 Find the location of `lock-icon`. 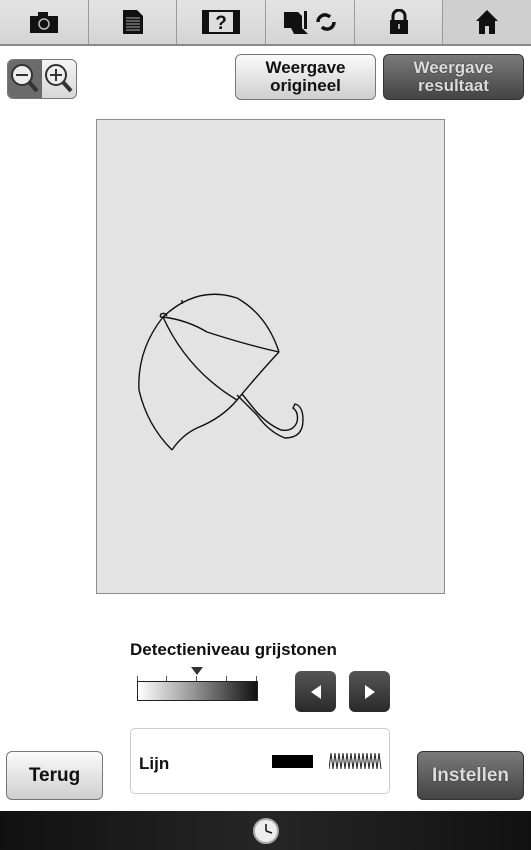

lock-icon is located at coordinates (398, 21).